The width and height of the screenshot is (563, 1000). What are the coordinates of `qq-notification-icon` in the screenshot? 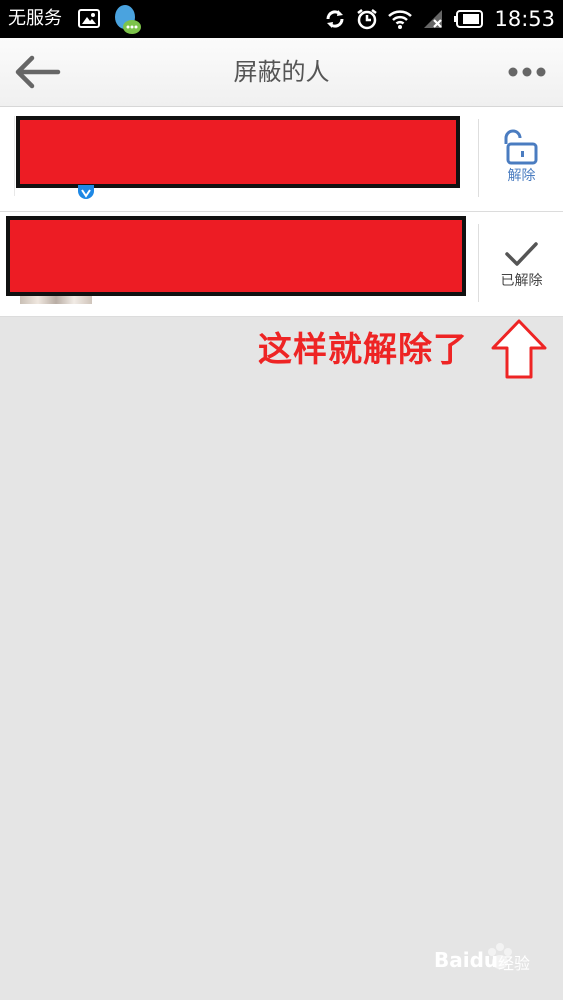 It's located at (127, 19).